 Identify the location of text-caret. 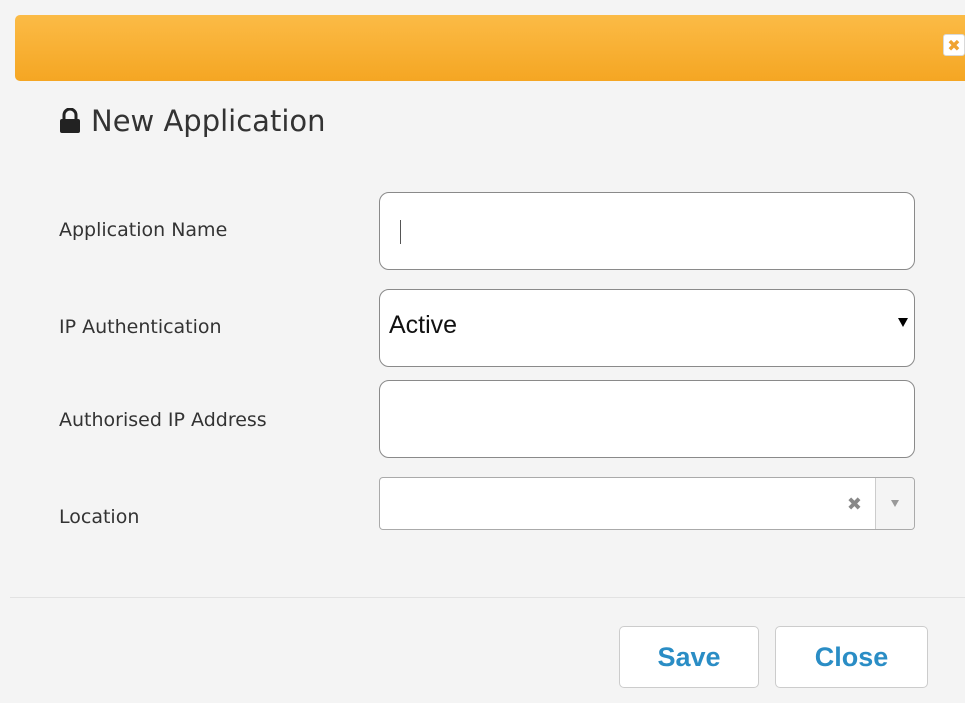
(400, 232).